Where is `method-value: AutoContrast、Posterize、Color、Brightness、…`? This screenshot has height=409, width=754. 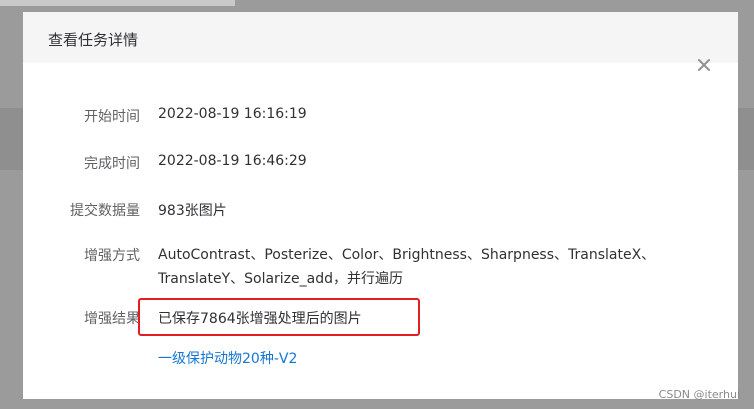
method-value: AutoContrast、Posterize、Color、Brightness、… is located at coordinates (407, 267).